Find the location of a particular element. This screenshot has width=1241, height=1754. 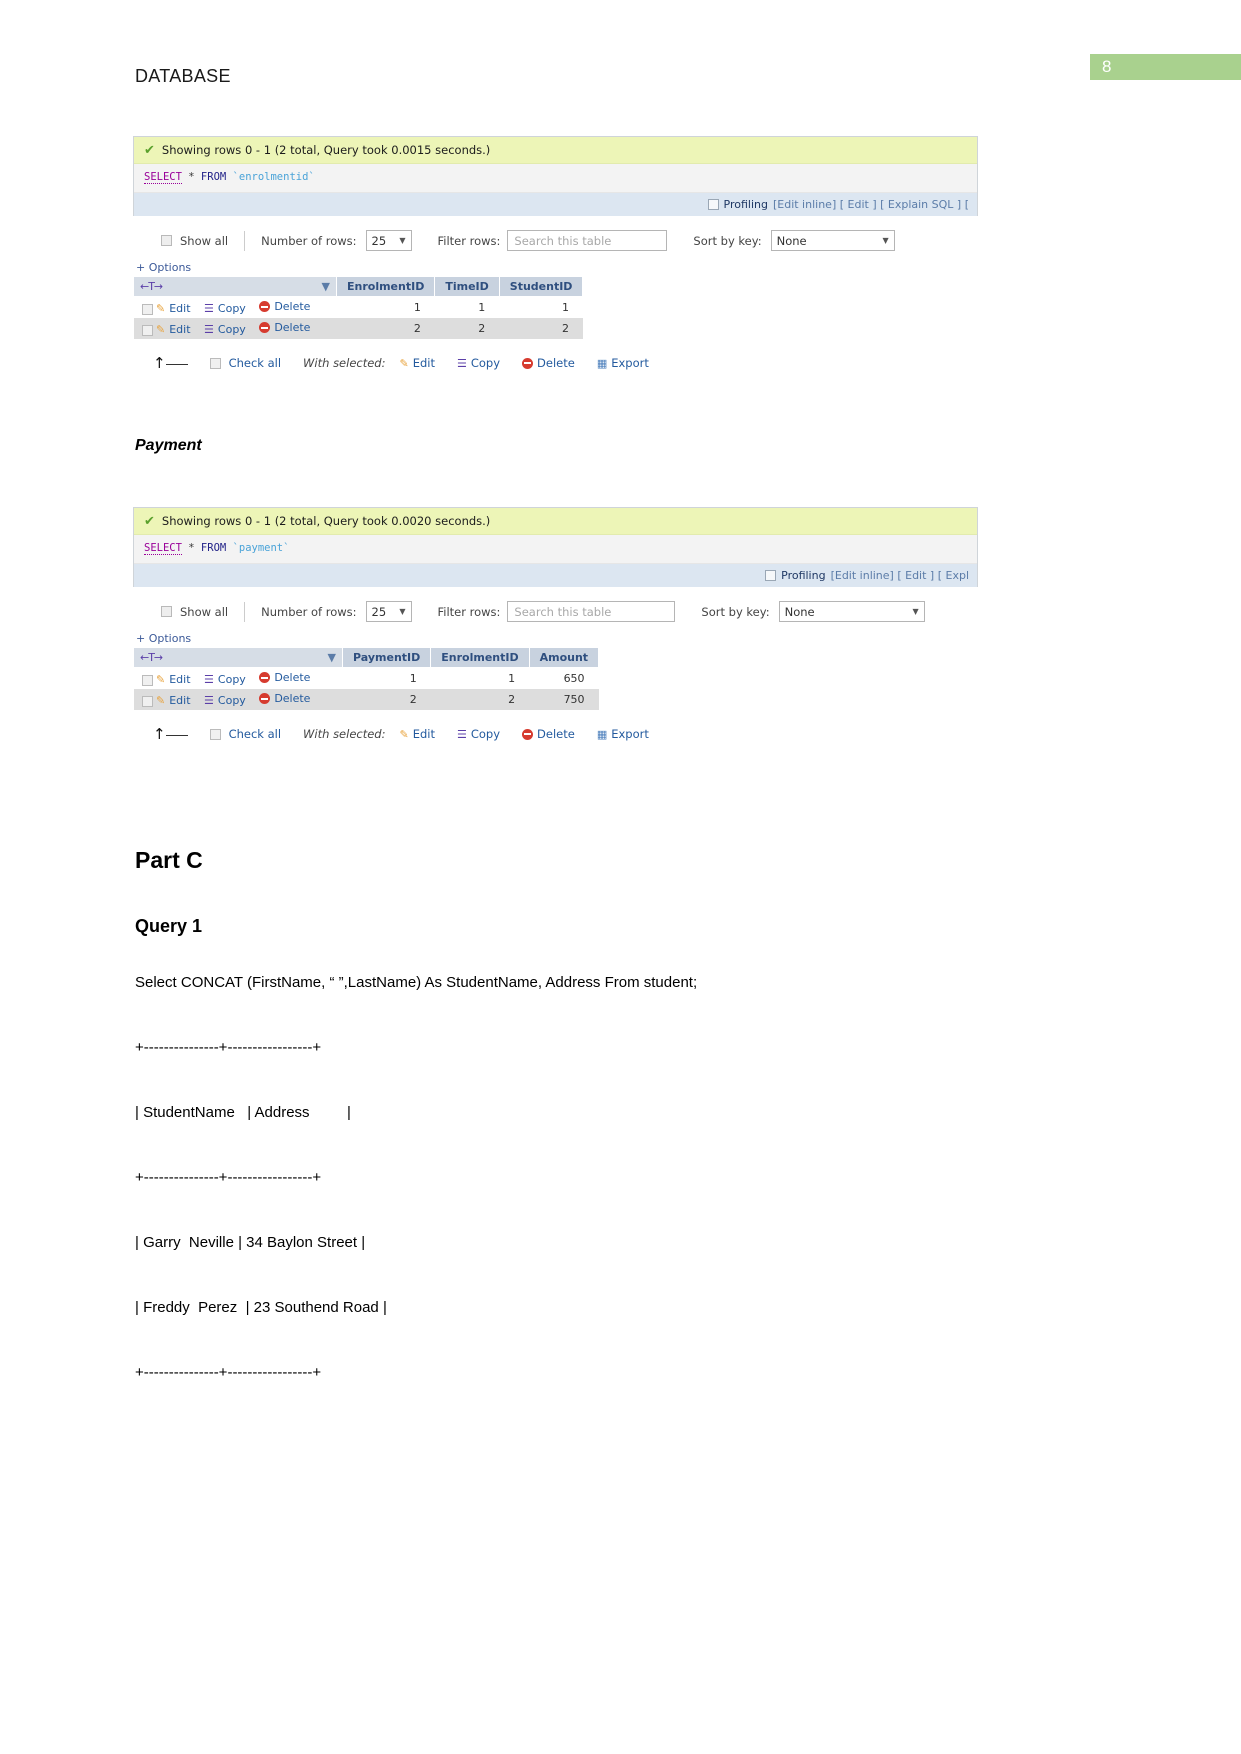

table-row: ✎ Edit ☰ Copy Delete 1 1 1 is located at coordinates (358, 307).